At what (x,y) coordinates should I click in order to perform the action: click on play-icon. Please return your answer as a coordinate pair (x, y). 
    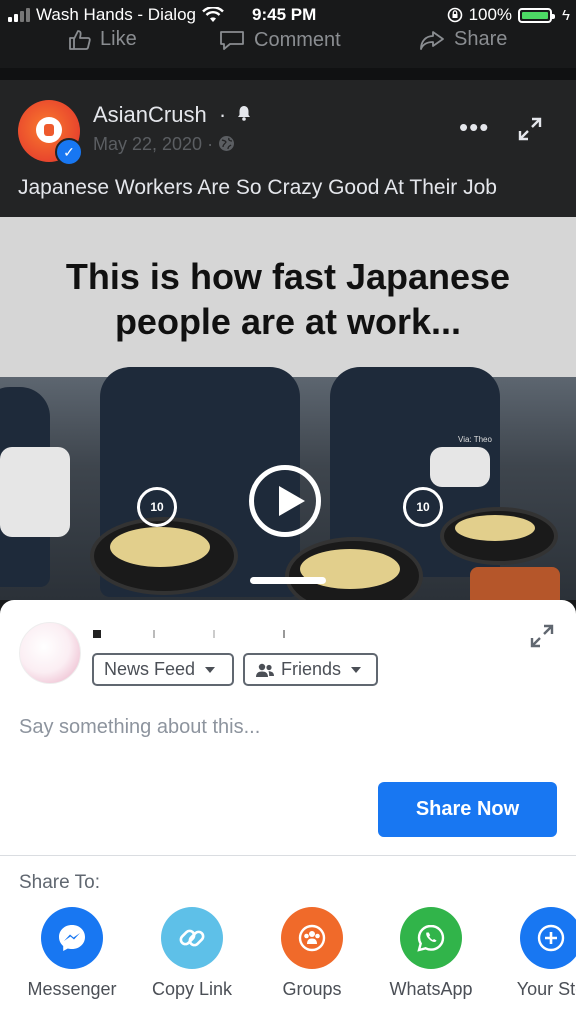
    Looking at the image, I should click on (285, 501).